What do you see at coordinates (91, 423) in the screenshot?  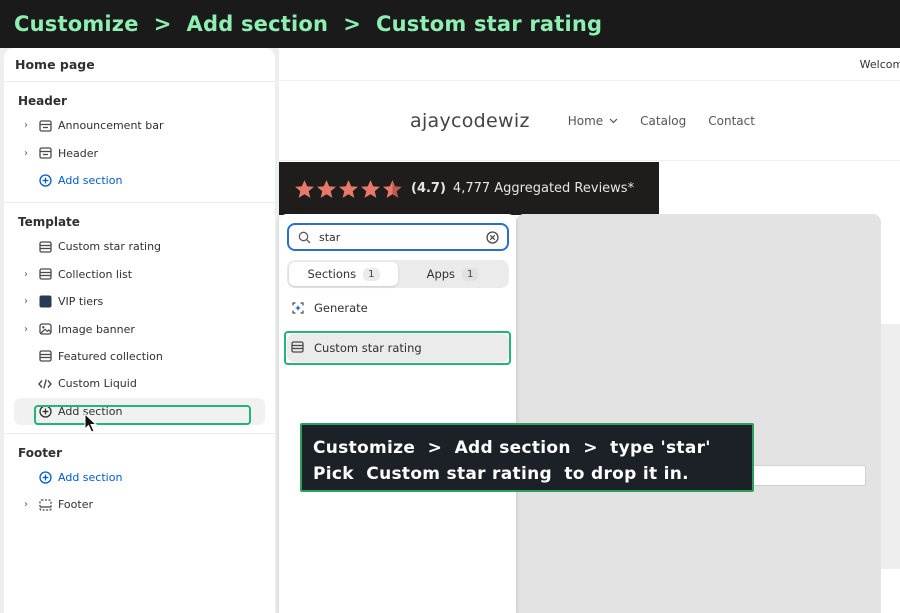 I see `mouse-cursor-icon` at bounding box center [91, 423].